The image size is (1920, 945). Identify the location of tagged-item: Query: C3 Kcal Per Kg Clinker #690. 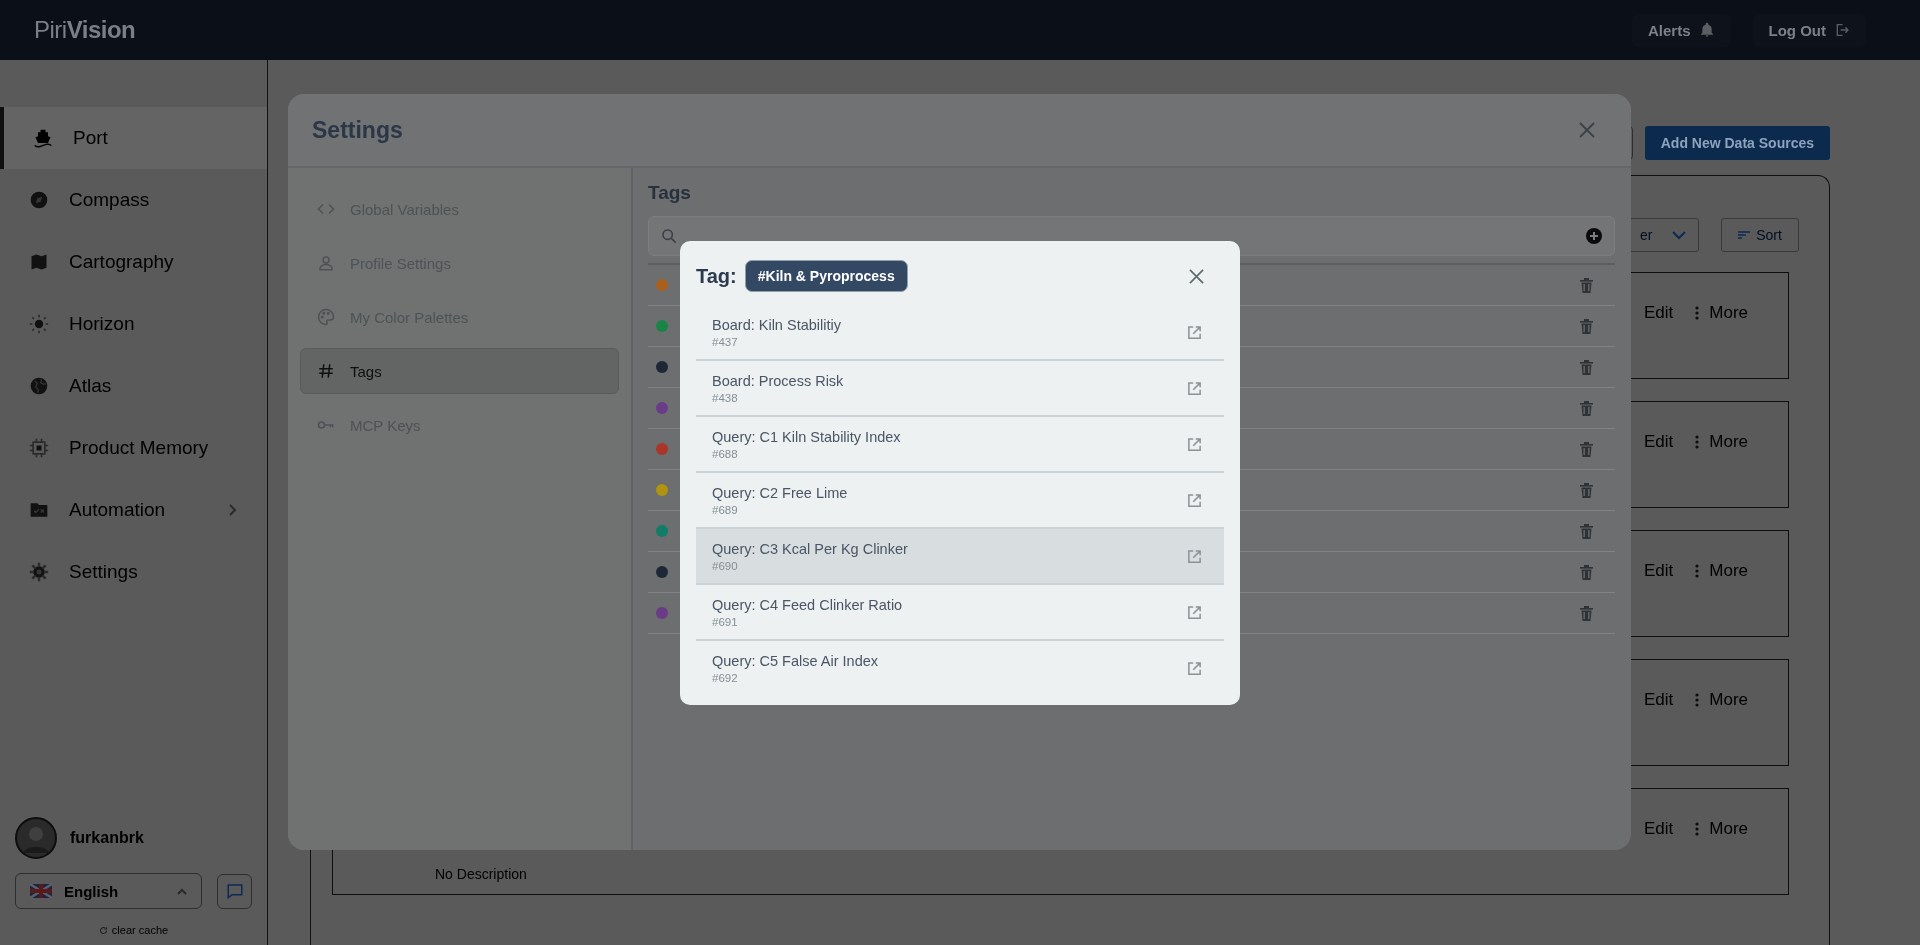
(960, 557).